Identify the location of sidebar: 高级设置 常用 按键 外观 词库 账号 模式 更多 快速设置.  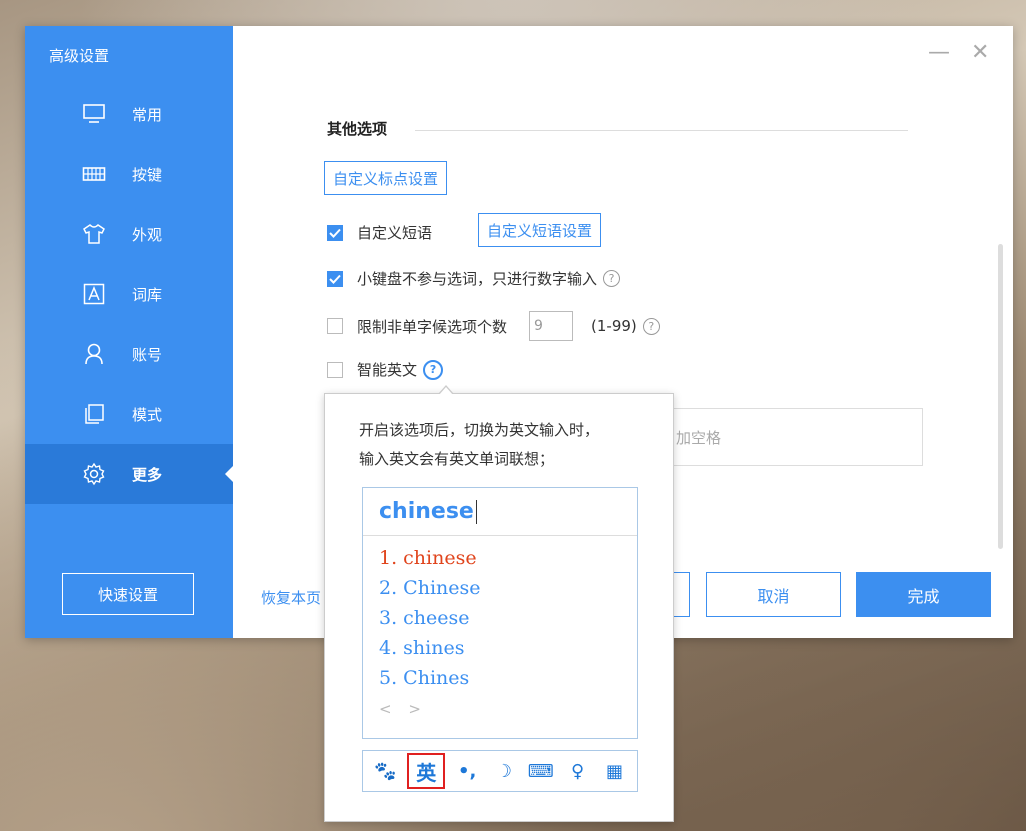
(129, 332).